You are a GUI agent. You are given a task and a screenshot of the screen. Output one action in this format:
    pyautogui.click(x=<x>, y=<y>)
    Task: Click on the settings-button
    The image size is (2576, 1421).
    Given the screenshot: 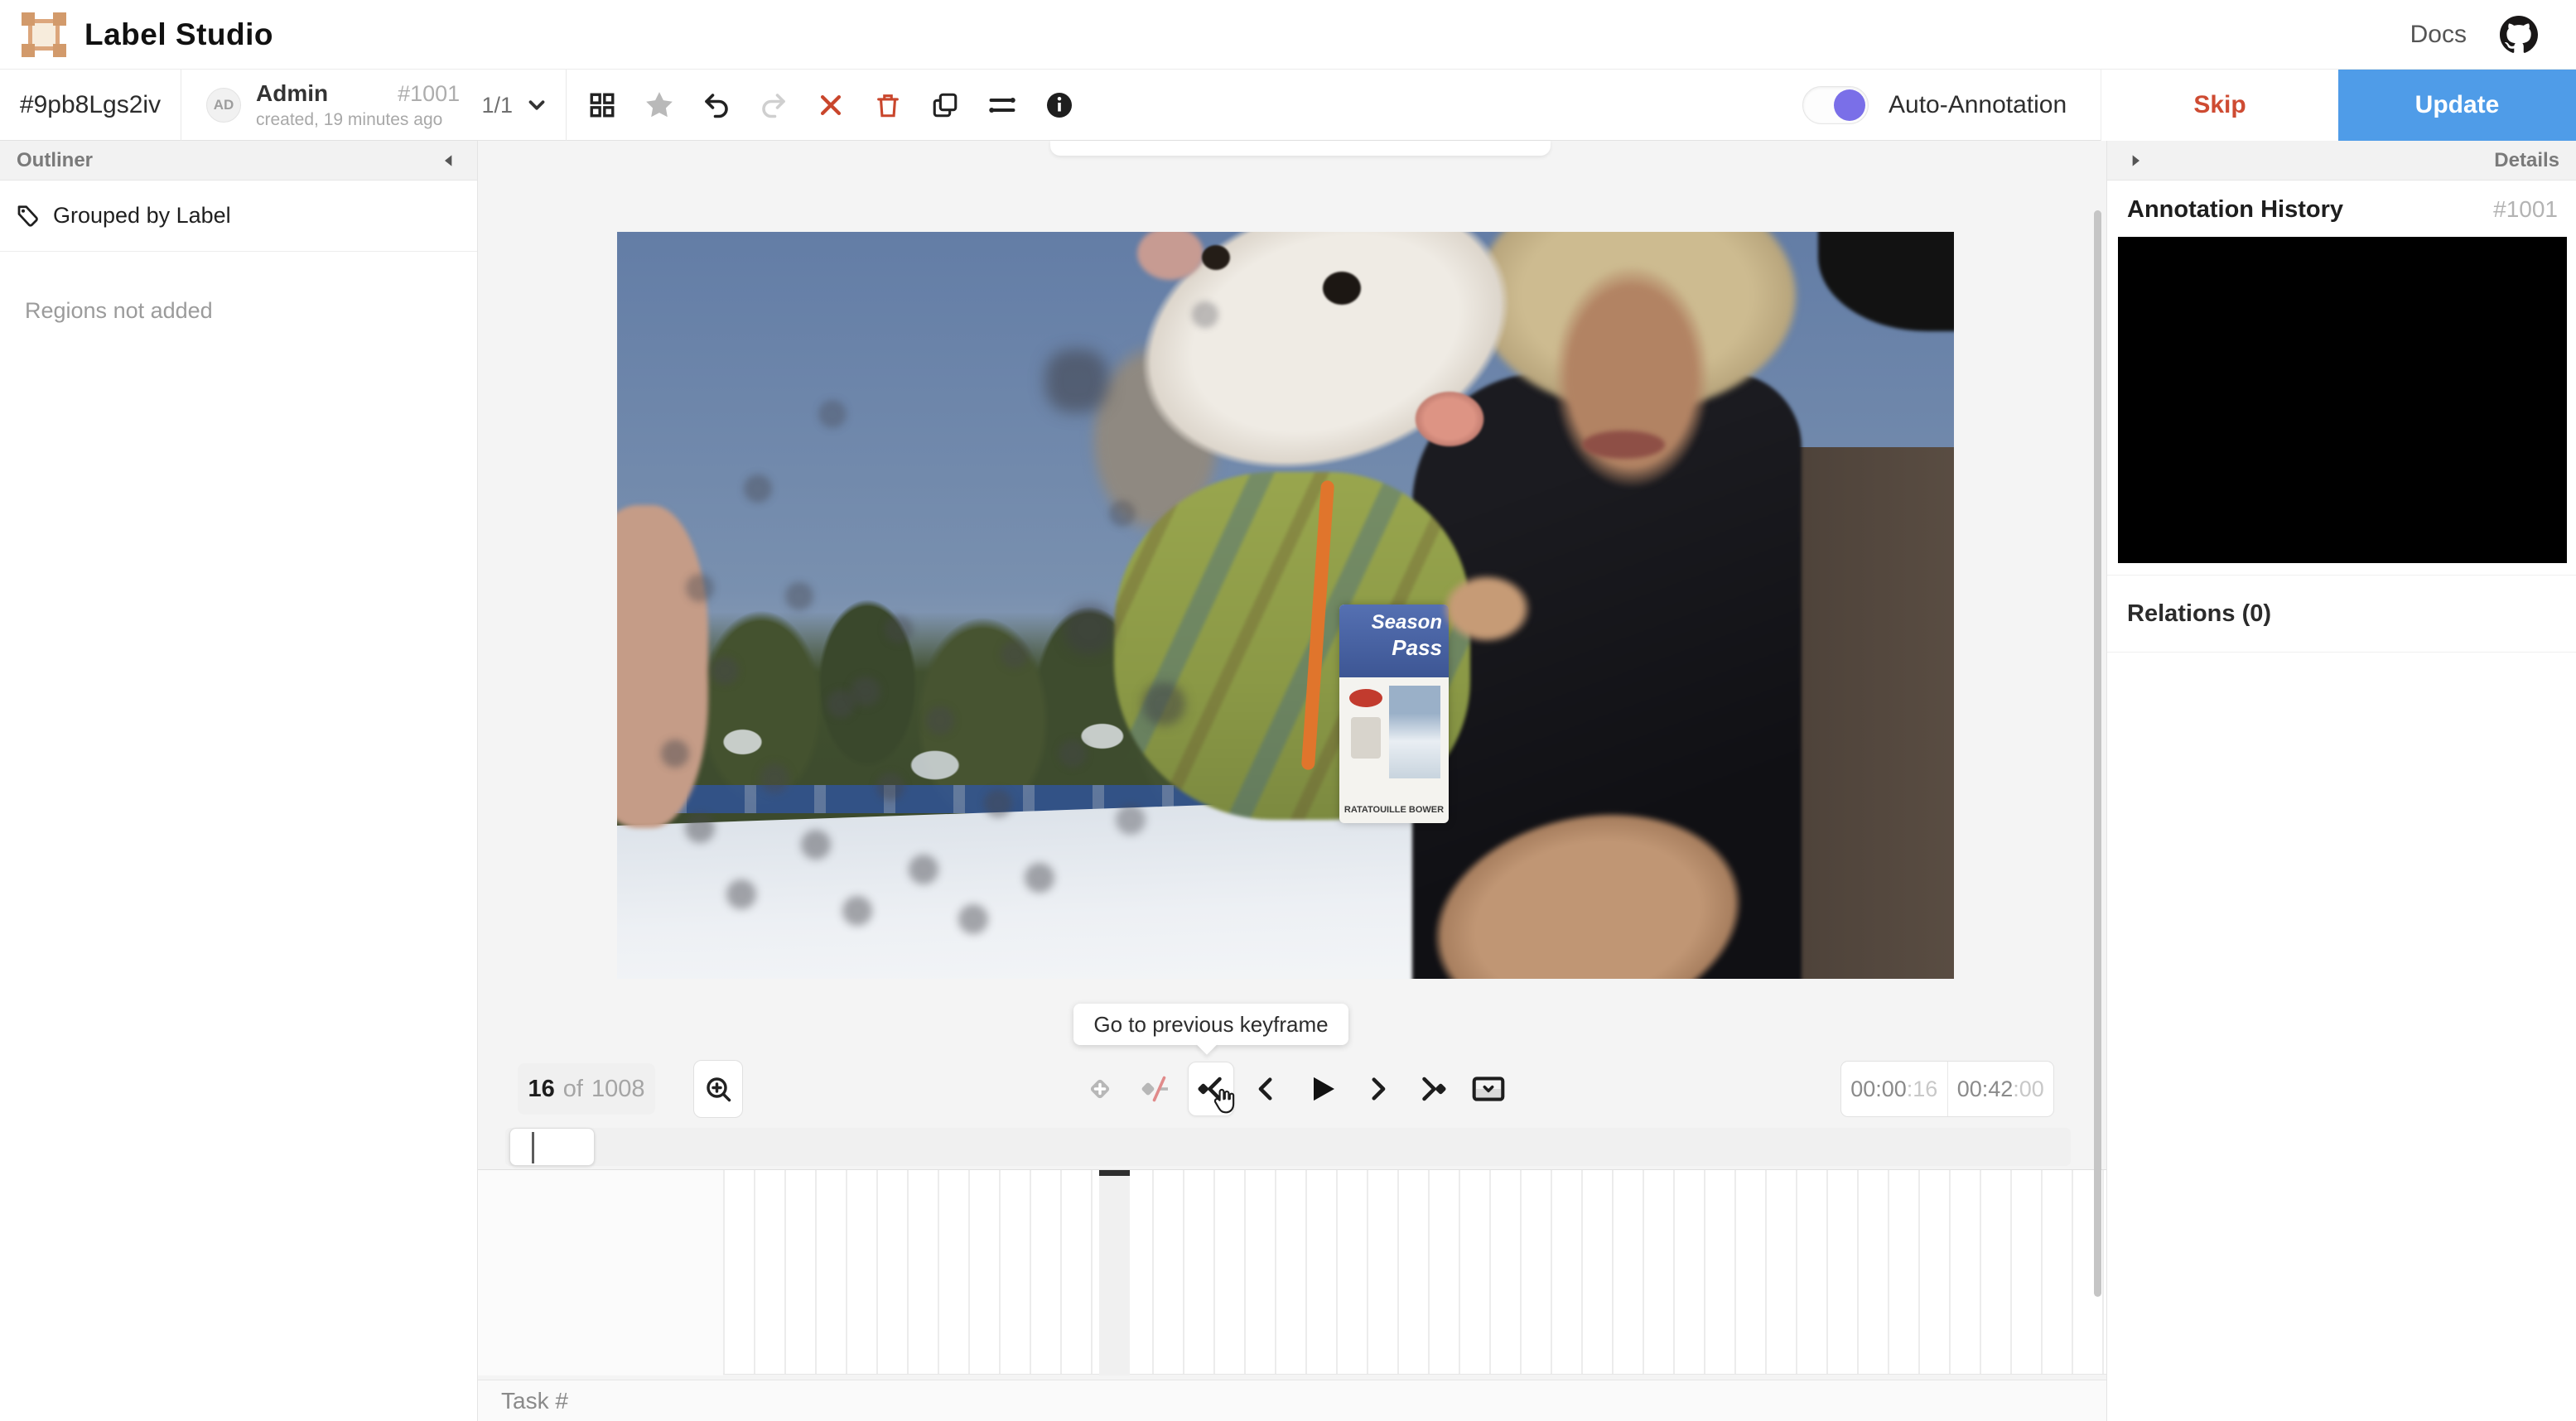 What is the action you would take?
    pyautogui.click(x=1002, y=105)
    